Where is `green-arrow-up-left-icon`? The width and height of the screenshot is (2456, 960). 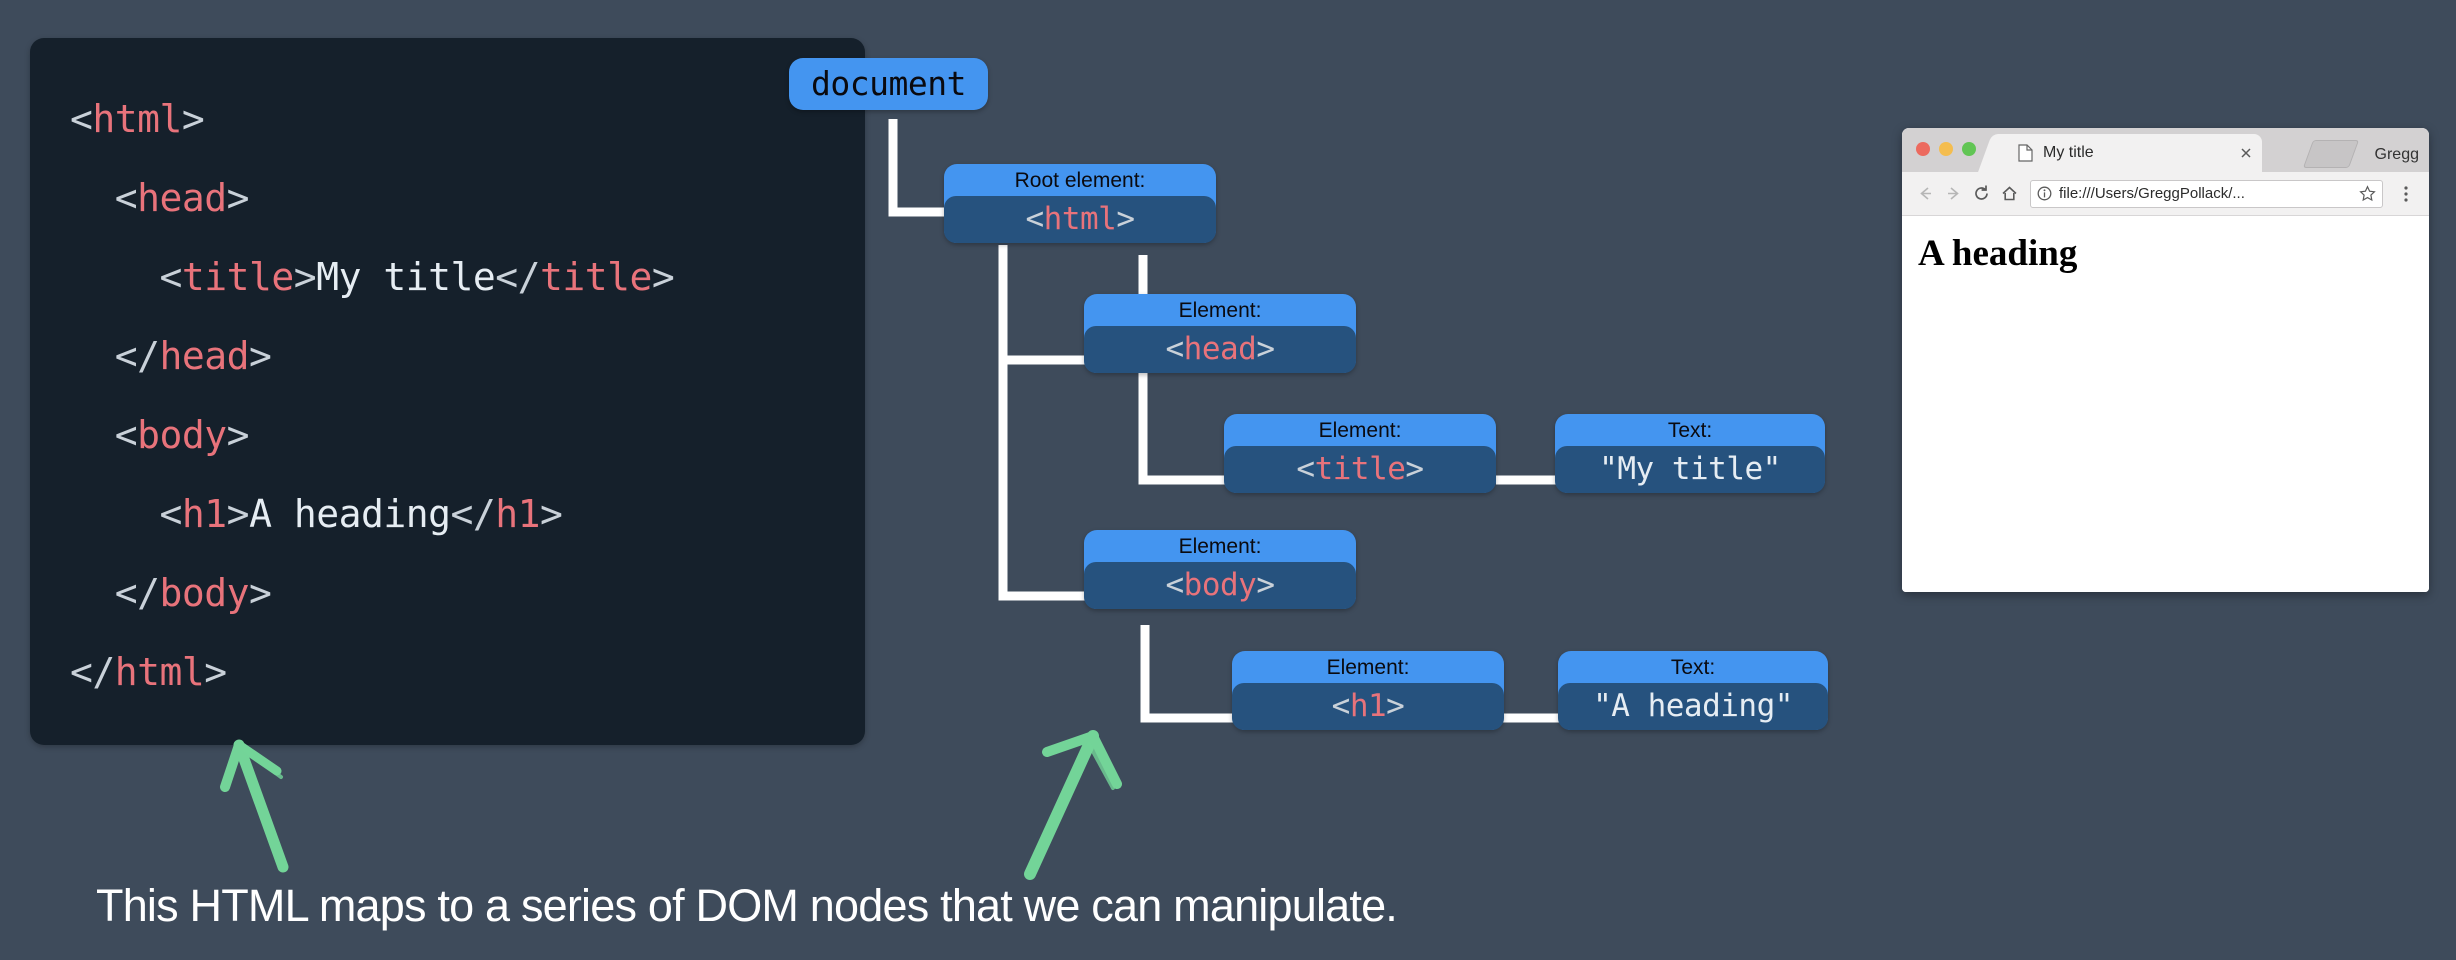
green-arrow-up-left-icon is located at coordinates (254, 806).